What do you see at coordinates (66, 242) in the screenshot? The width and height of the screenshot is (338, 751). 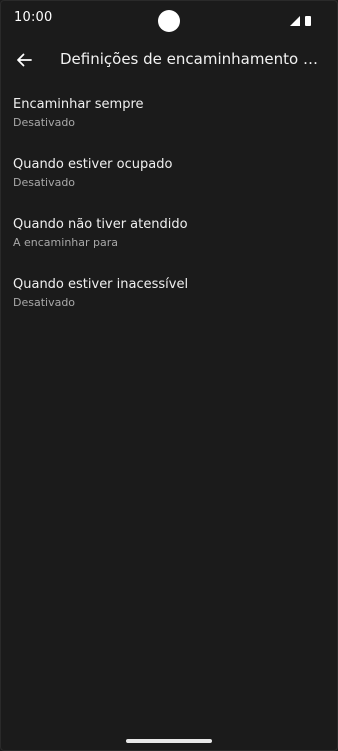 I see `setting-summary: A encaminhar para` at bounding box center [66, 242].